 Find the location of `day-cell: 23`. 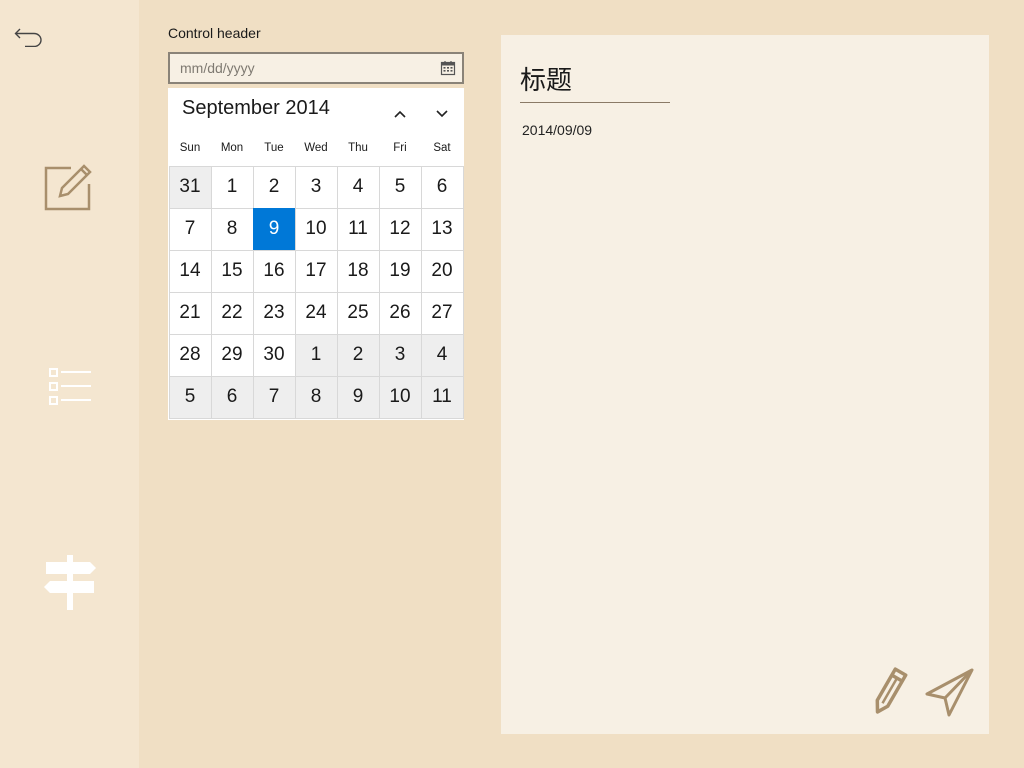

day-cell: 23 is located at coordinates (274, 313).